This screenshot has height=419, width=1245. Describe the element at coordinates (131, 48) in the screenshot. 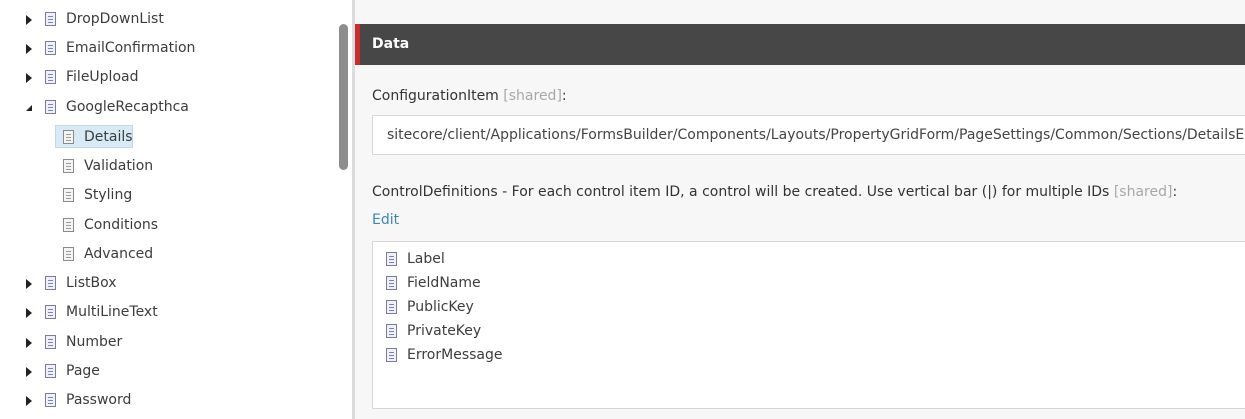

I see `tree-node-label: EmailConfirmation` at that location.